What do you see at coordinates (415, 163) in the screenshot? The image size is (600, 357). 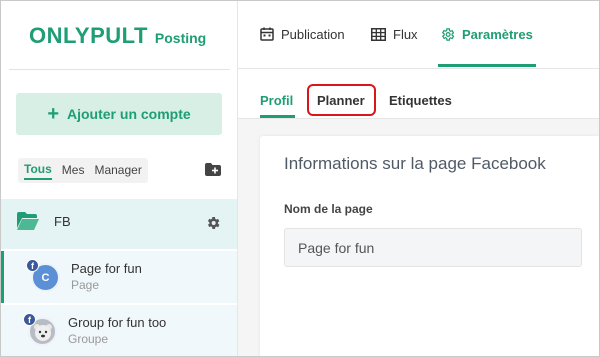 I see `card-title: Informations sur la page Facebook` at bounding box center [415, 163].